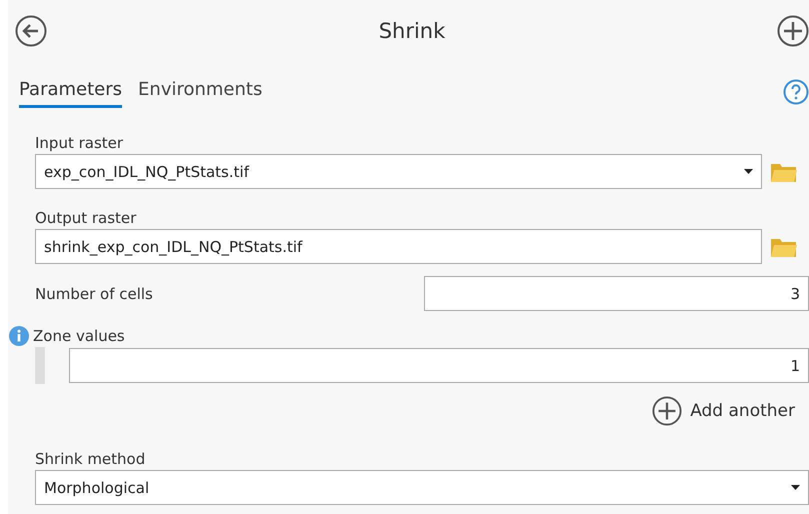 This screenshot has height=514, width=809. Describe the element at coordinates (79, 336) in the screenshot. I see `parameter-label: Zone values` at that location.